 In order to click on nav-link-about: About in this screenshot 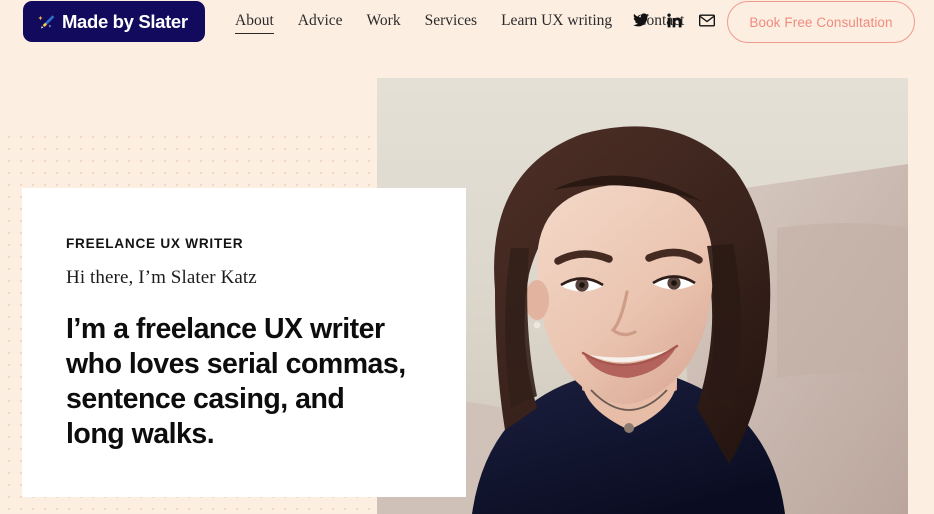, I will do `click(254, 23)`.